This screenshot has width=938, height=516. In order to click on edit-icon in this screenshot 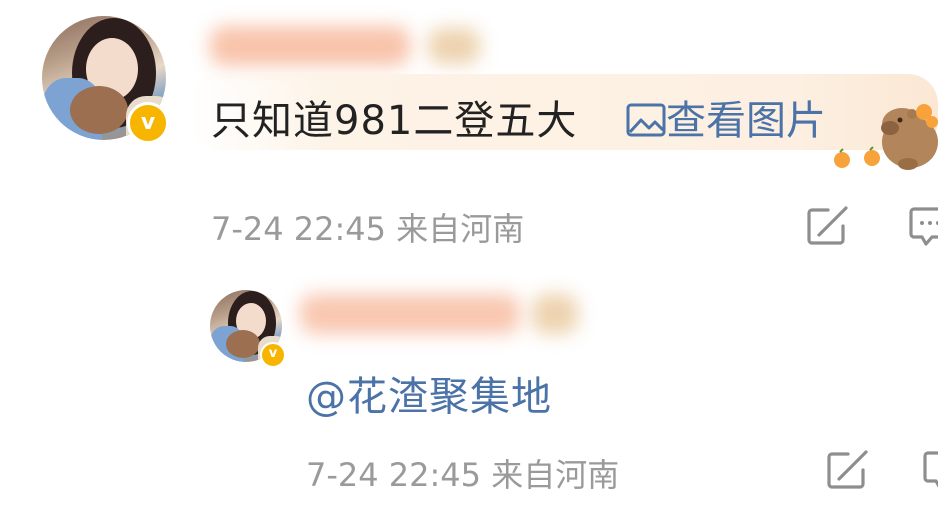, I will do `click(828, 226)`.